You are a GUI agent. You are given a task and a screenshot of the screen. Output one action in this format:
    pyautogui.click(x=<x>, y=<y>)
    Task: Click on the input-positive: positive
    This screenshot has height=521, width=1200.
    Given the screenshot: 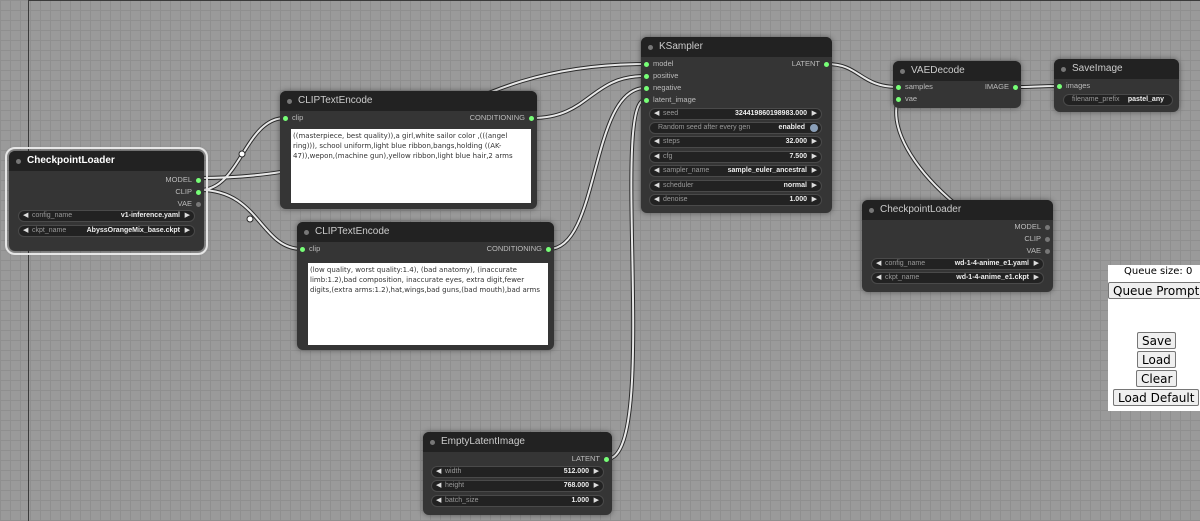 What is the action you would take?
    pyautogui.click(x=659, y=76)
    